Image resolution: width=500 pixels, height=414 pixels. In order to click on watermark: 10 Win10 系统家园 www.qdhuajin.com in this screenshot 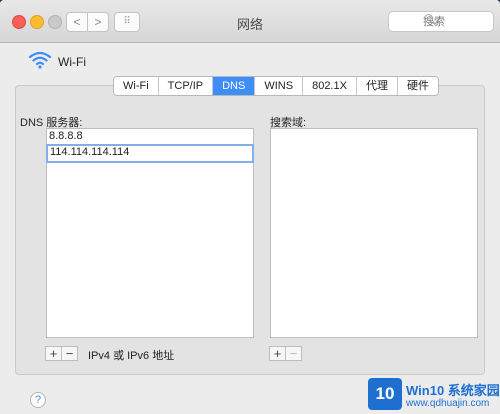, I will do `click(433, 395)`.